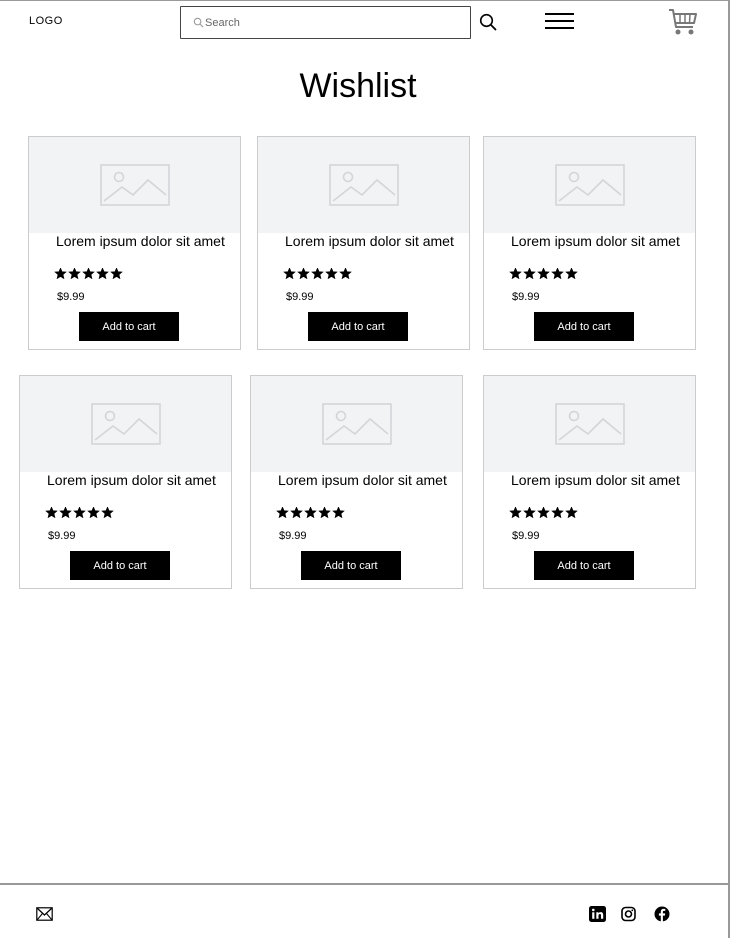 This screenshot has height=938, width=730. I want to click on footer-divider, so click(365, 884).